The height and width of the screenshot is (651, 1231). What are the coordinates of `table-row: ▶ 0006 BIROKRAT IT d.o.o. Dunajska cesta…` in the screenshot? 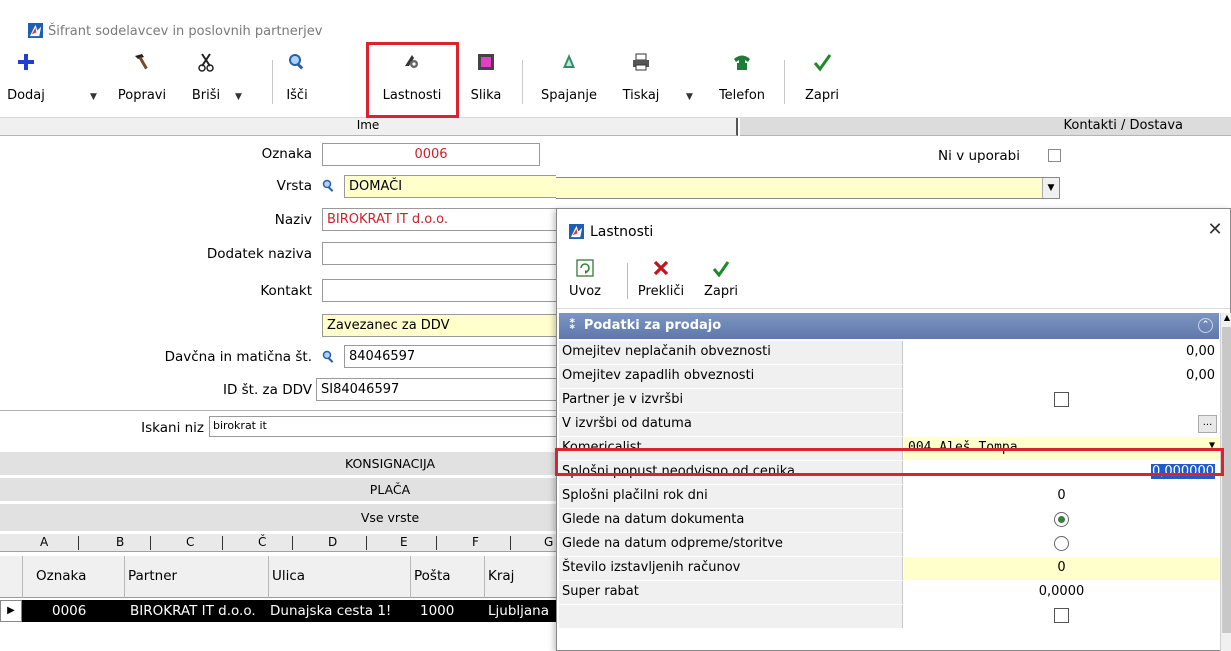 It's located at (280, 611).